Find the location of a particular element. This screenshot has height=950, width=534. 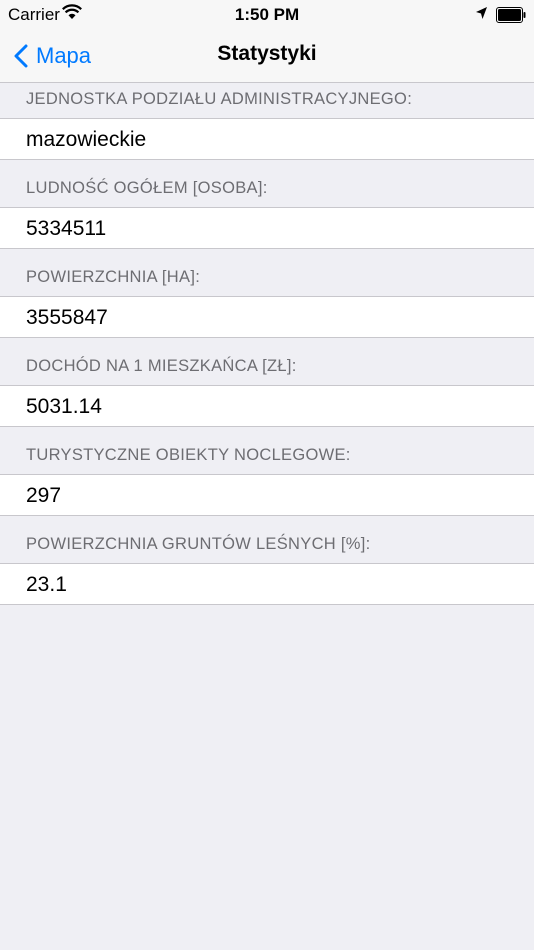

section-header-income: DOCHÓD NA 1 MIESZKAŃCA [ZŁ]: is located at coordinates (161, 366).